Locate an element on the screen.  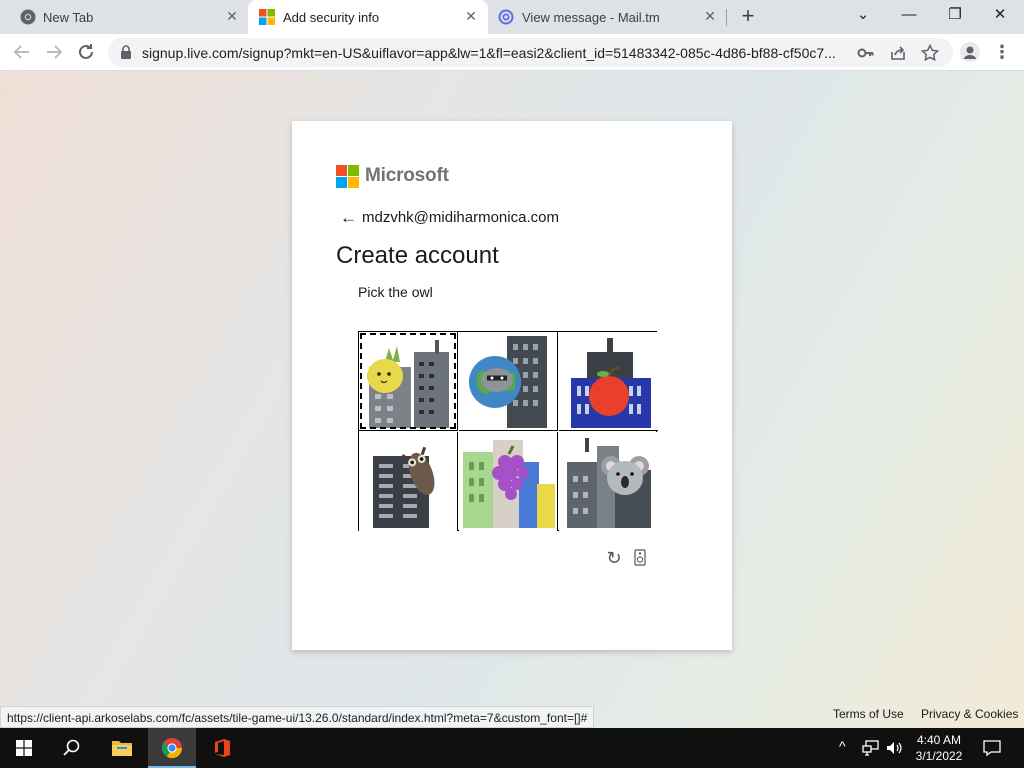
captcha-reload-icon: ↻ is located at coordinates (614, 558).